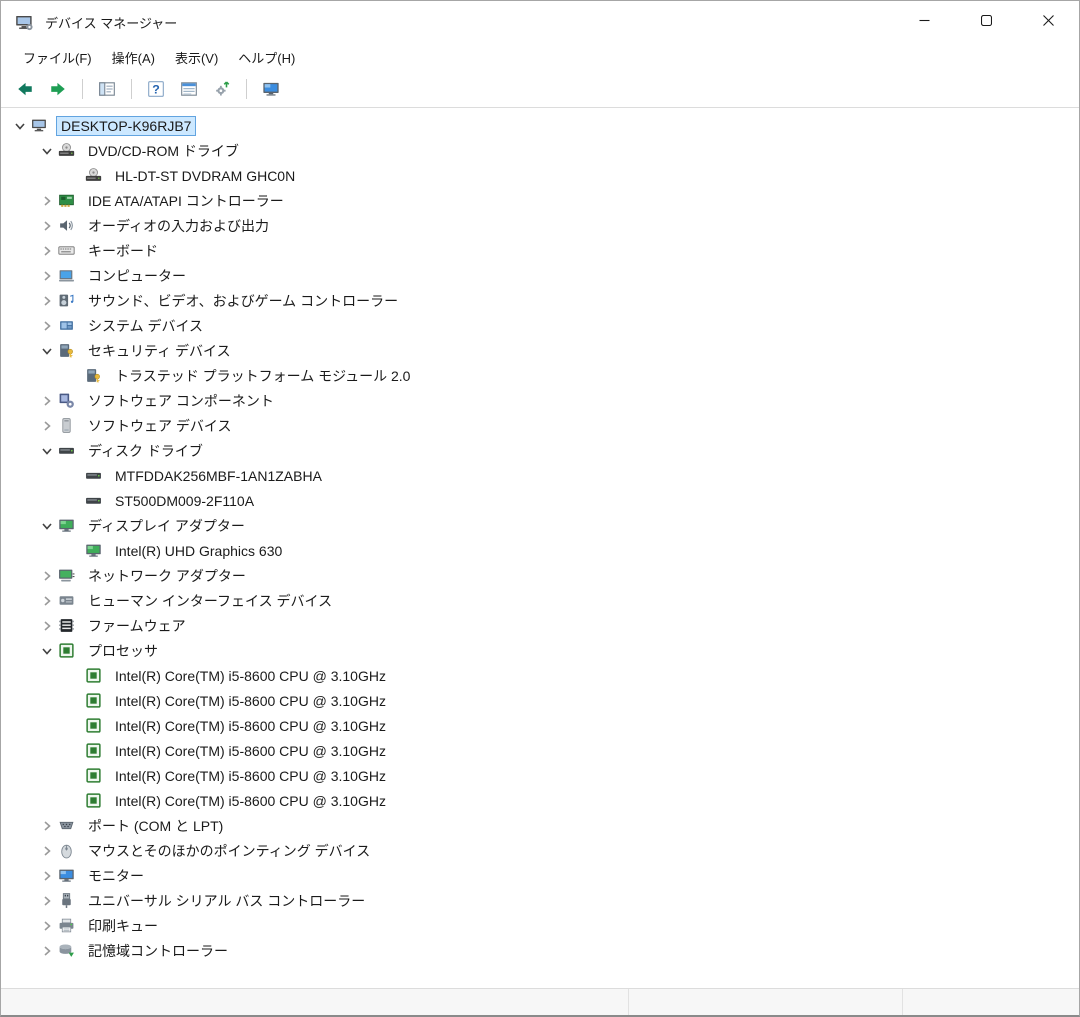 This screenshot has height=1017, width=1080. I want to click on maximize-button, so click(986, 21).